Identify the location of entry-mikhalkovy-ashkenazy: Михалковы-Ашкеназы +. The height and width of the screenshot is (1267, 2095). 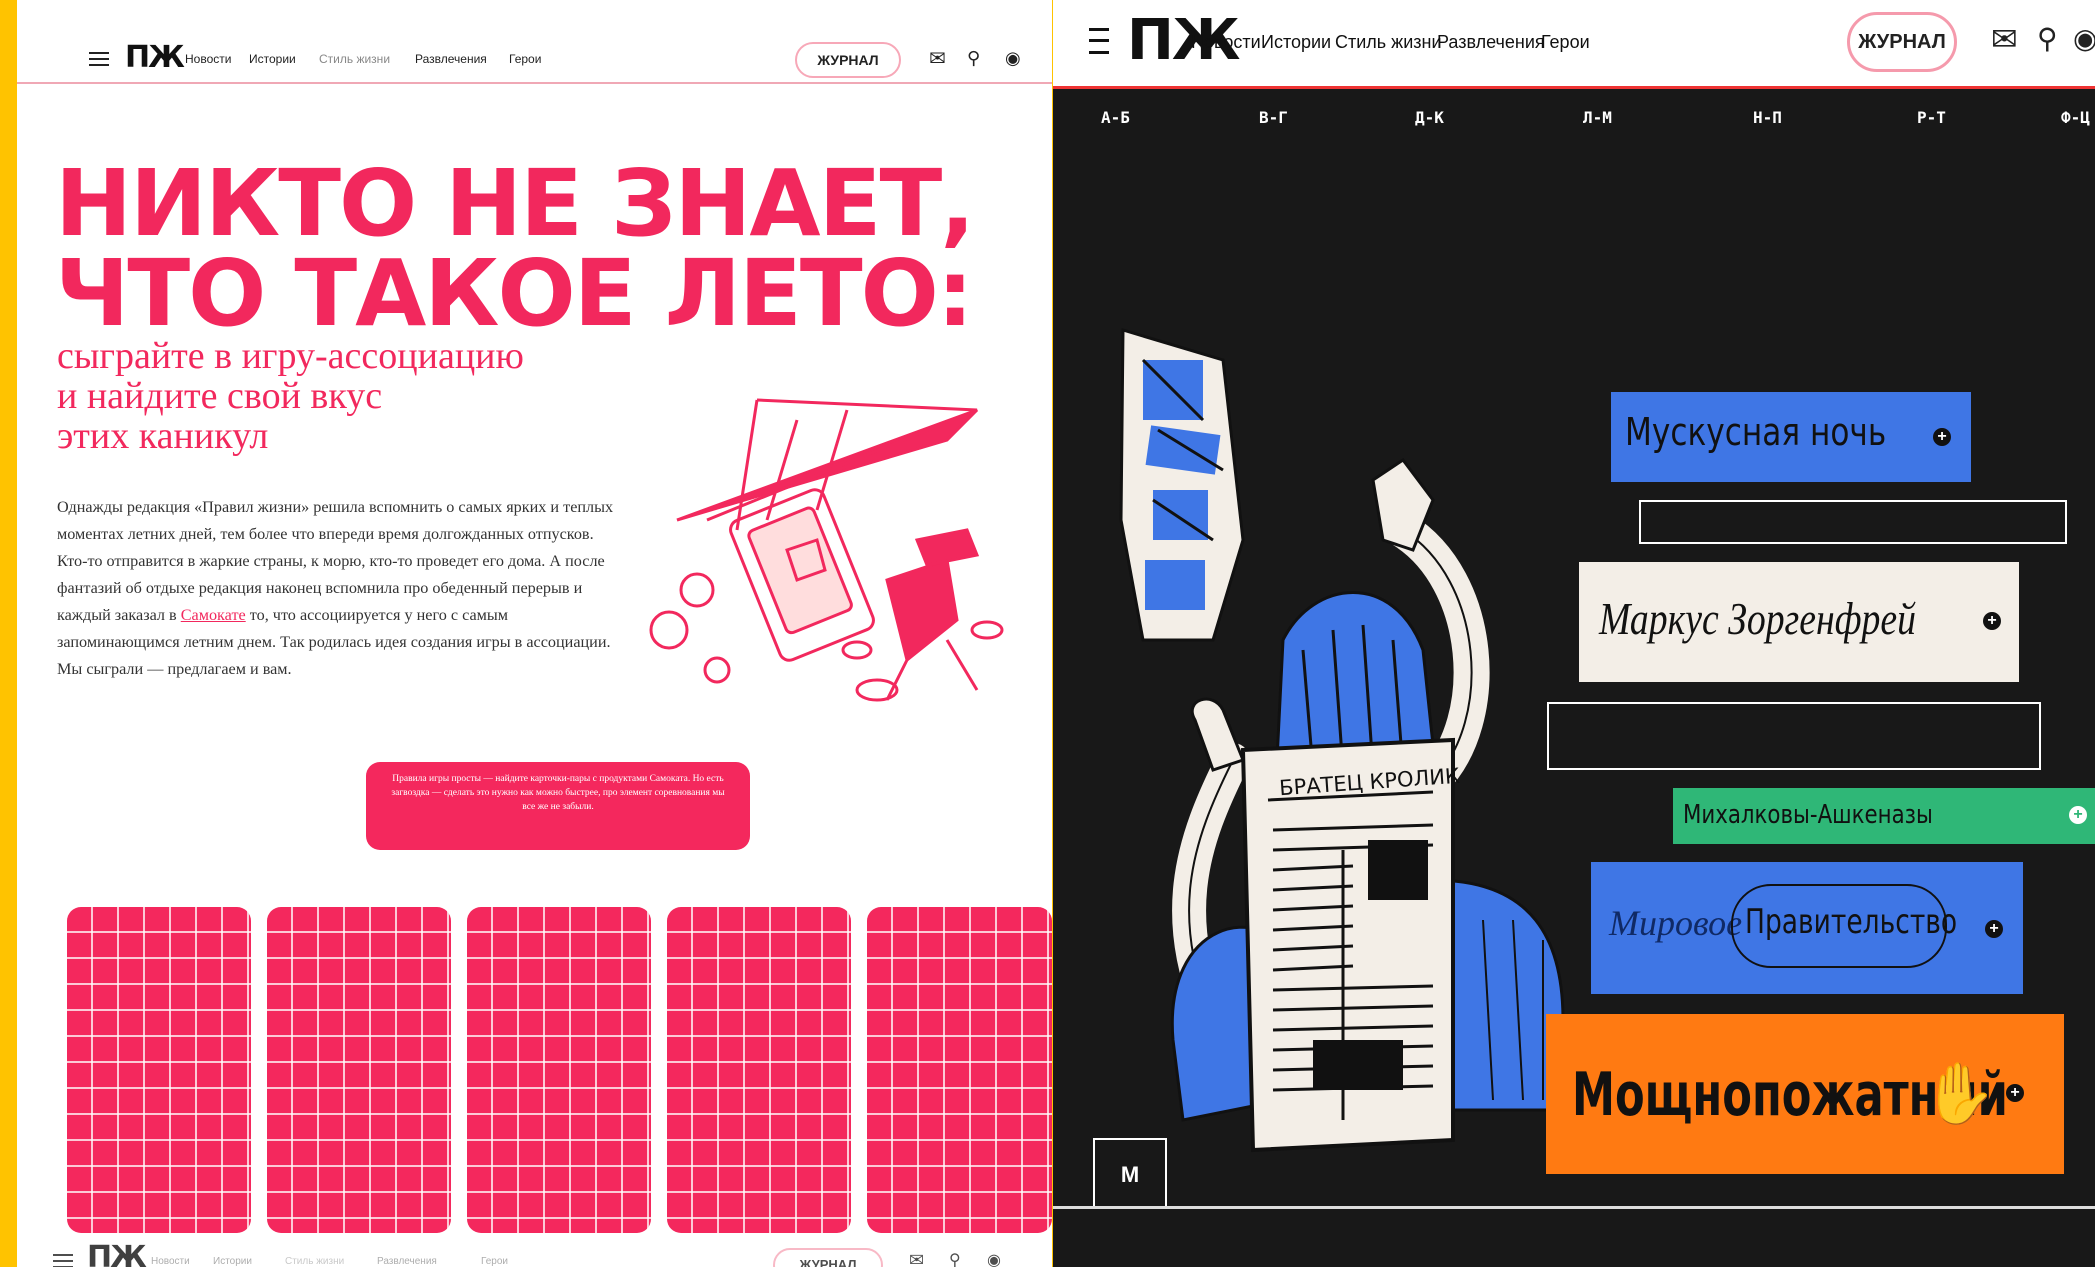
(1884, 816).